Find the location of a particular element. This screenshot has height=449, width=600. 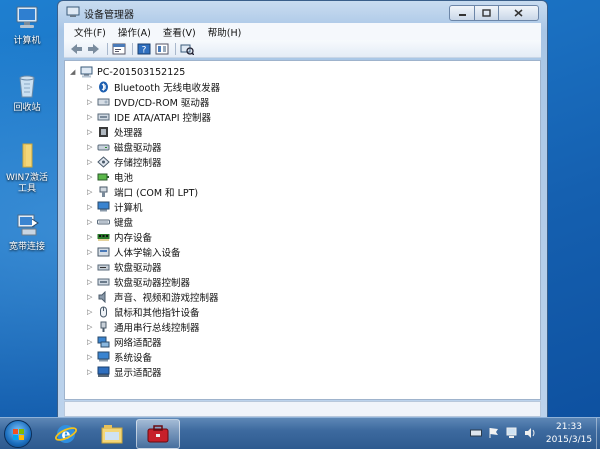

help-icon: ? is located at coordinates (144, 49).